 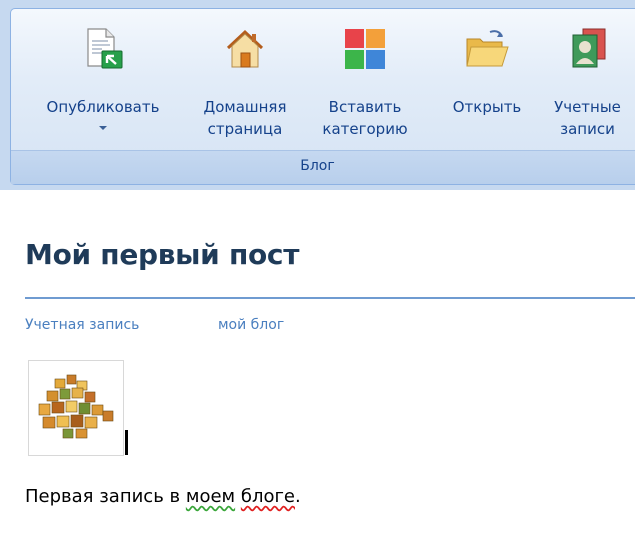 What do you see at coordinates (317, 166) in the screenshot?
I see `group-label-blog: Блог` at bounding box center [317, 166].